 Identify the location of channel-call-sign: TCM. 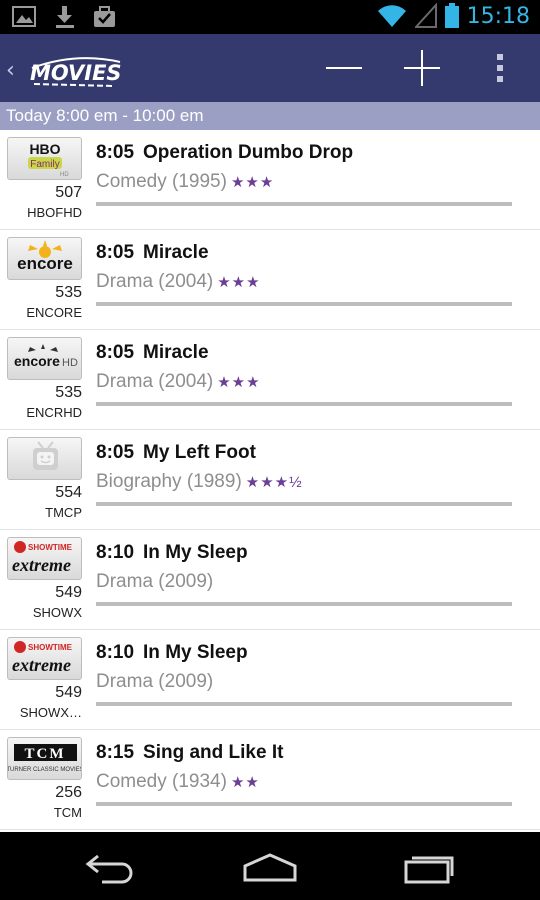
(67, 812).